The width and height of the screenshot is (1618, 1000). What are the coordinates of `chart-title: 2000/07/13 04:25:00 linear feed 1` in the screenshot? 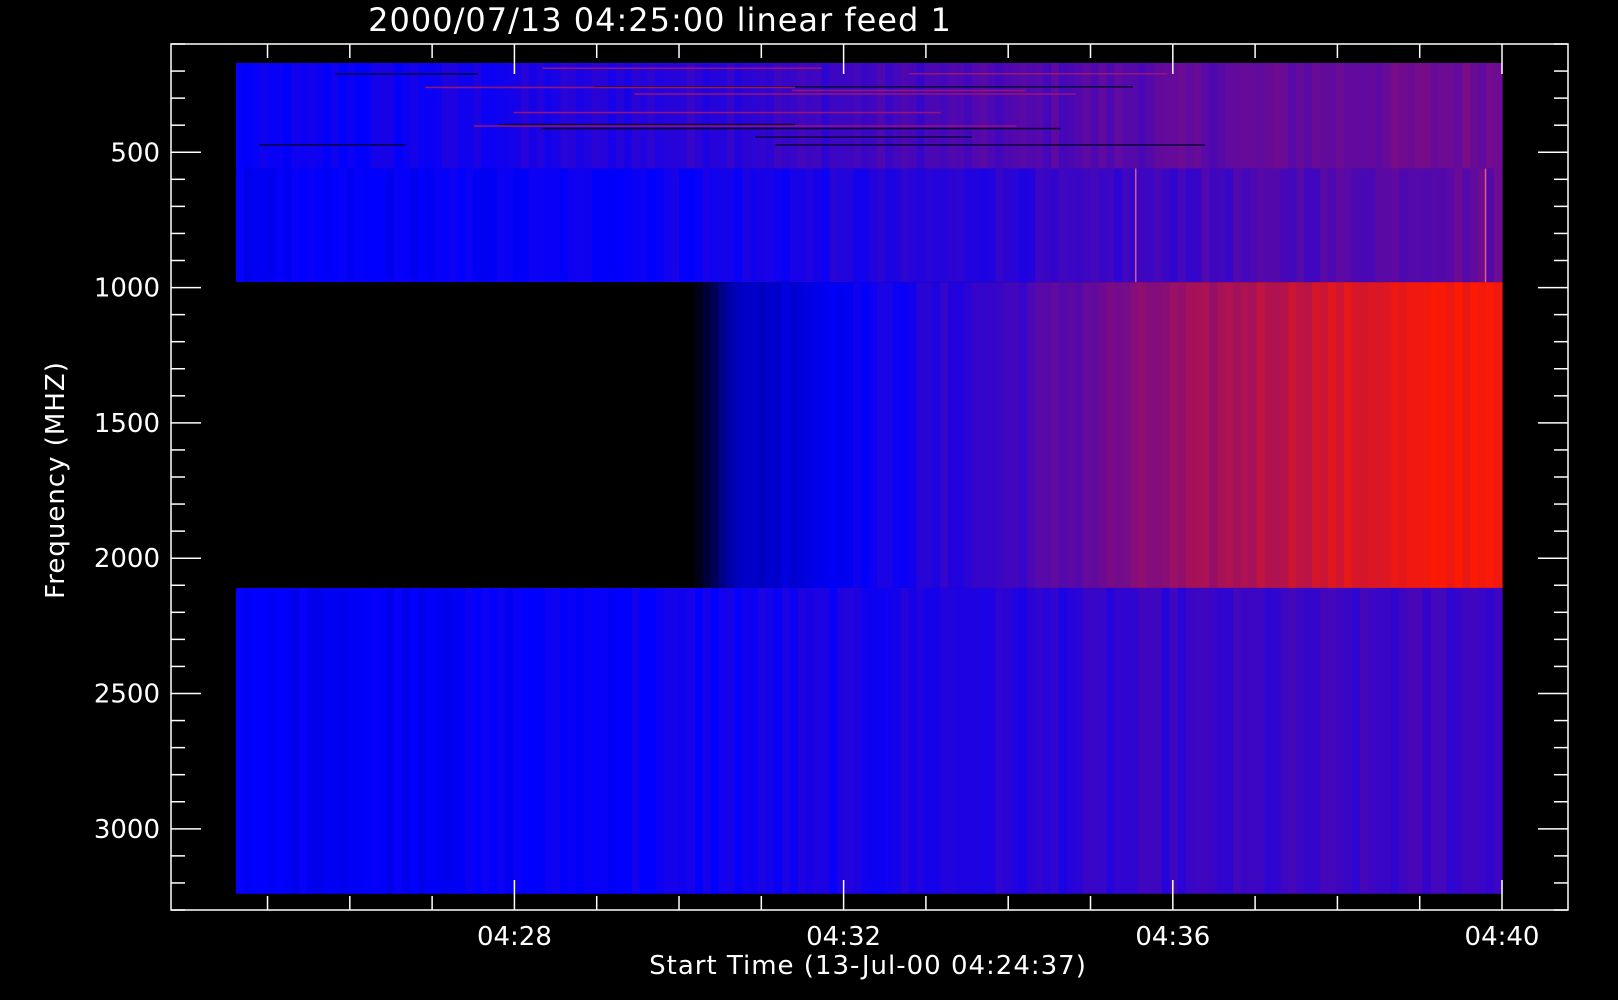 It's located at (660, 20).